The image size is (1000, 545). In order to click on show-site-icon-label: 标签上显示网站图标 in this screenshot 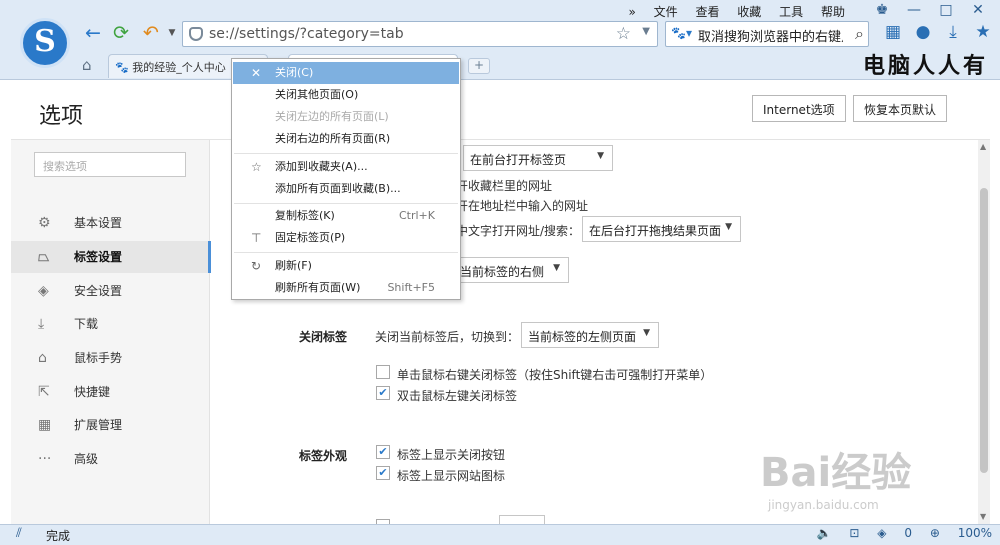, I will do `click(451, 476)`.